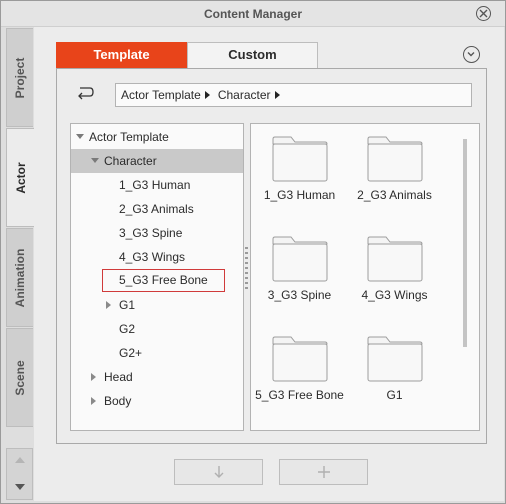 The height and width of the screenshot is (504, 506). I want to click on plus-icon, so click(323, 472).